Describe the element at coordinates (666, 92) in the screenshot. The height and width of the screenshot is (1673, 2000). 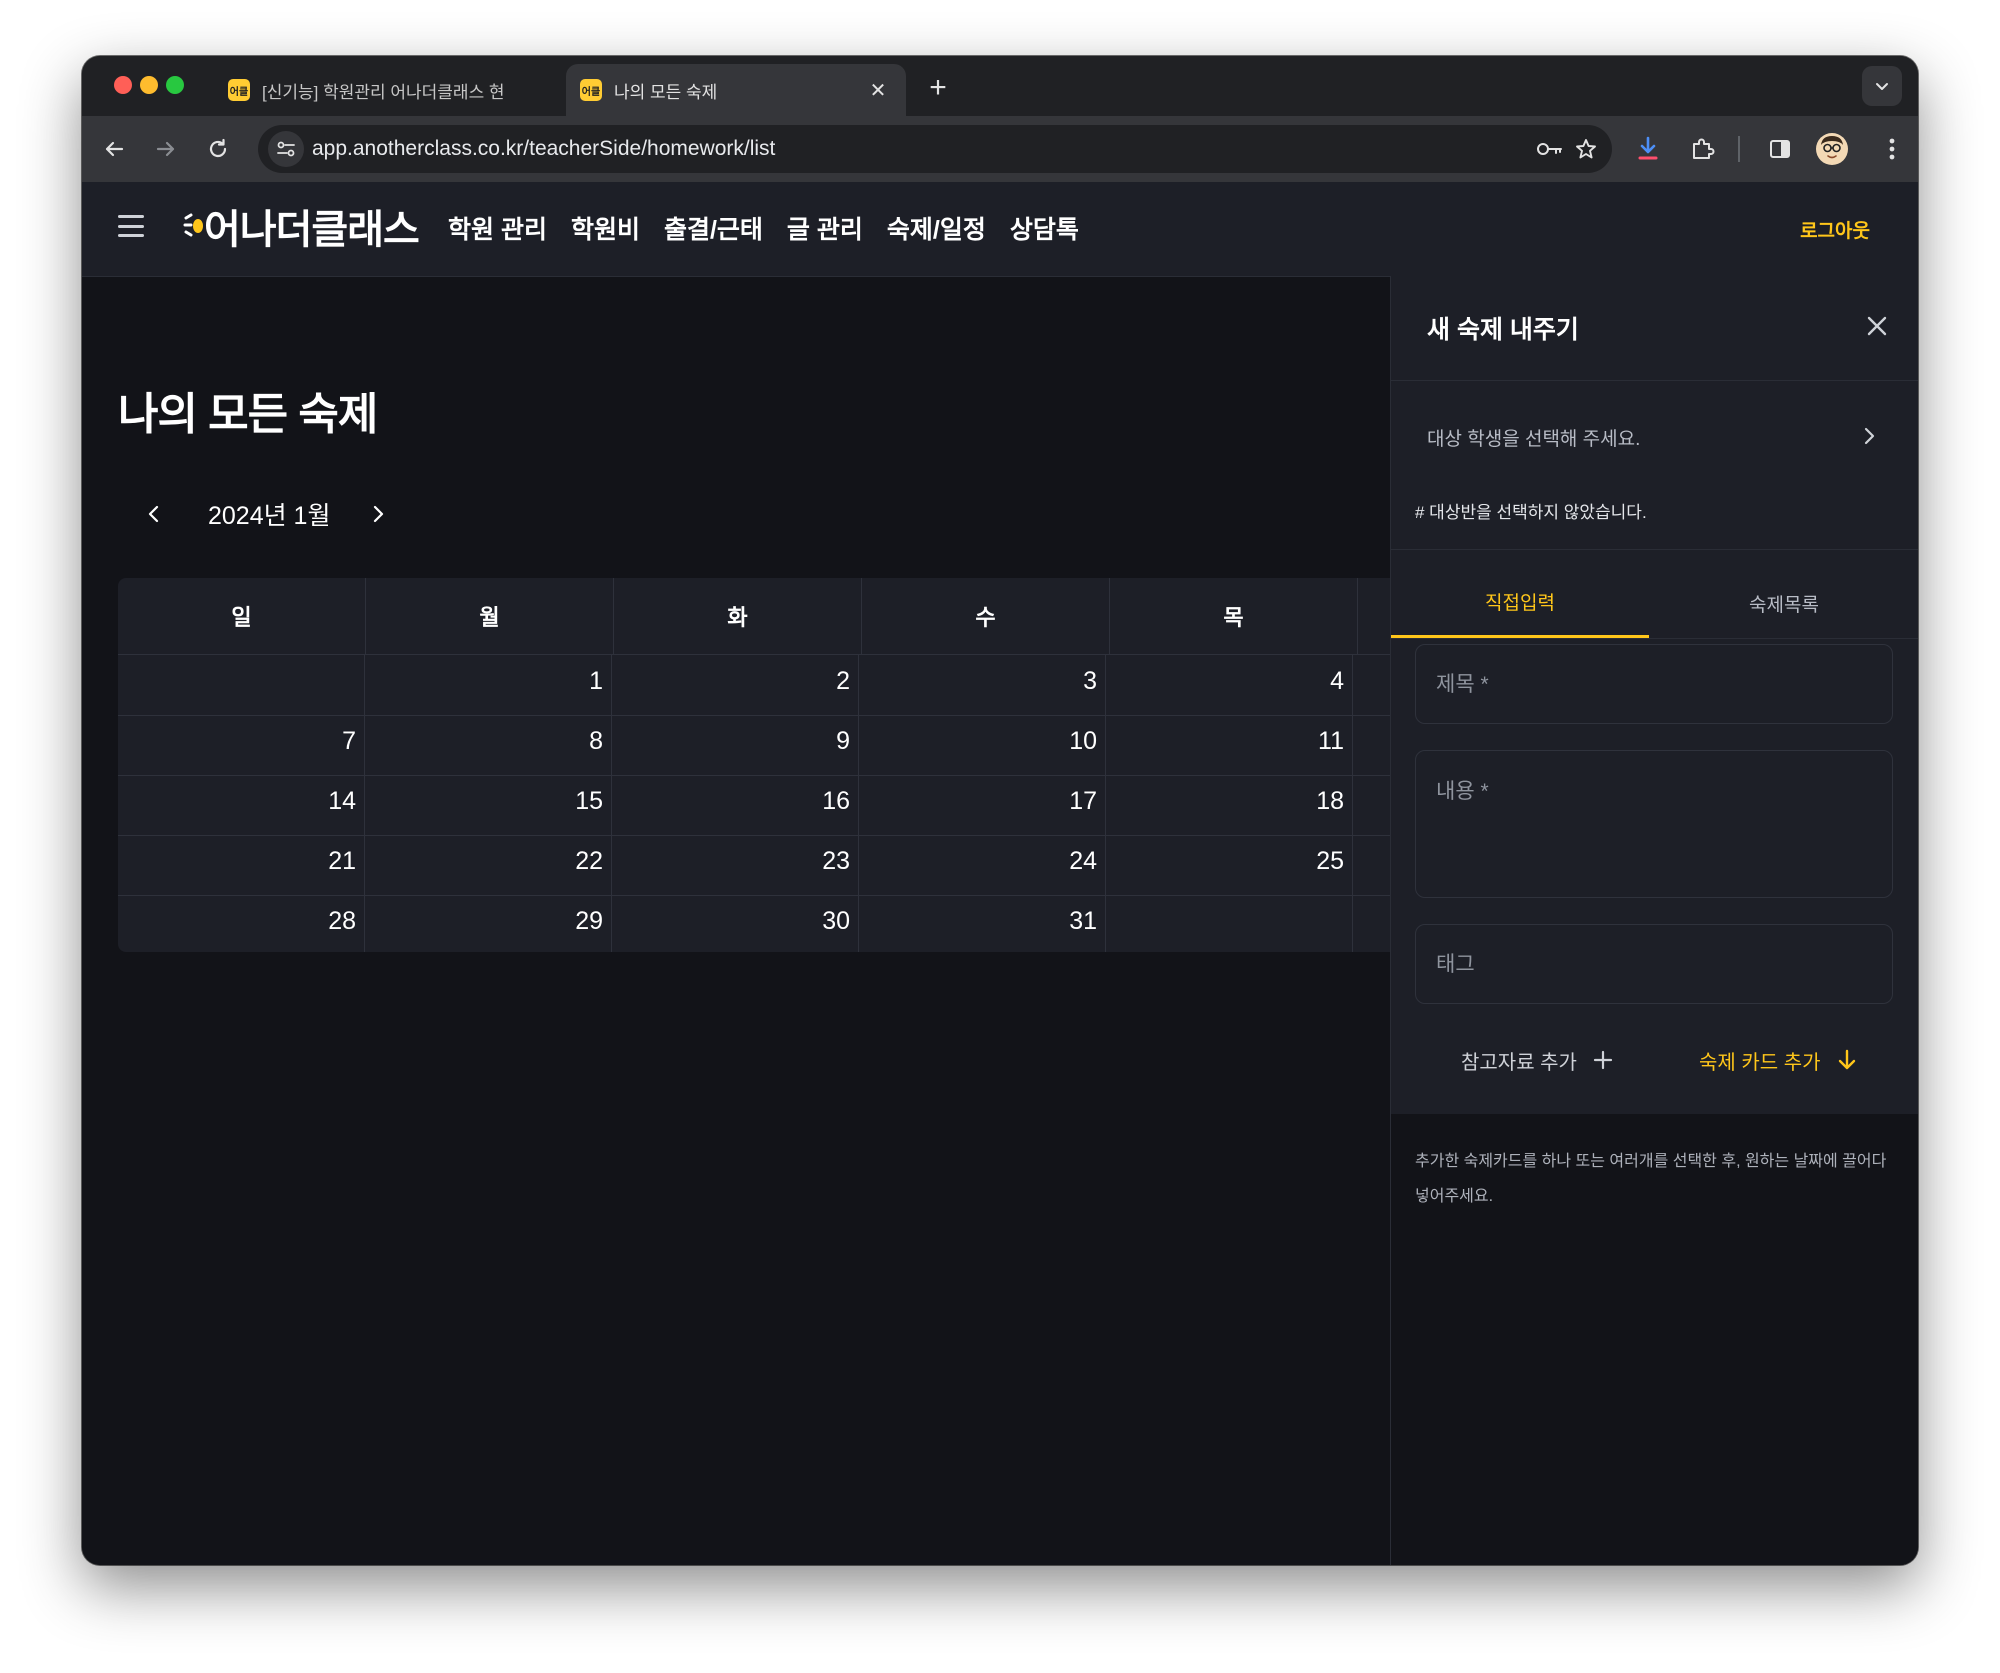
I see `tab-title: 나의 모든 숙제` at that location.